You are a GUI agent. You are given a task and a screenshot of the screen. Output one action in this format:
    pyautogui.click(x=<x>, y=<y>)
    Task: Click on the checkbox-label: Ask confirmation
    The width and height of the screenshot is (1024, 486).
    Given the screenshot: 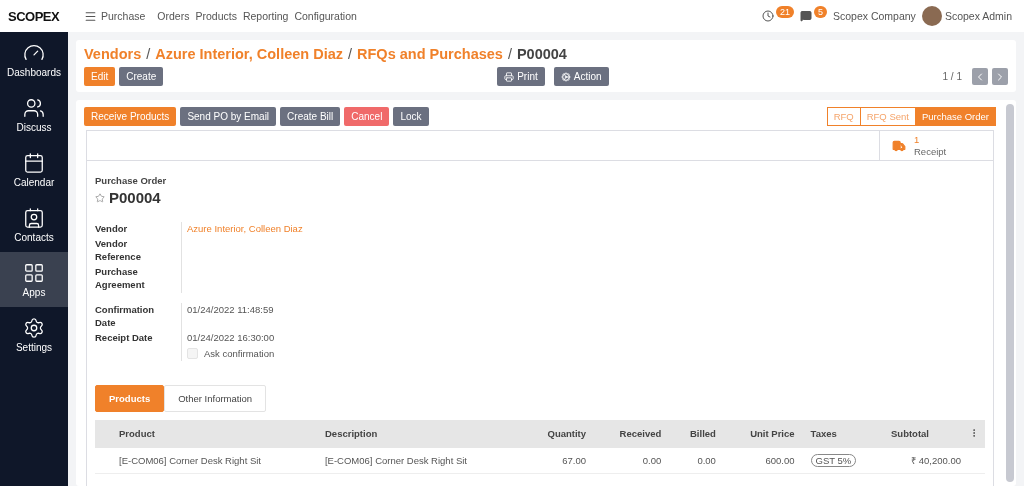 What is the action you would take?
    pyautogui.click(x=239, y=354)
    